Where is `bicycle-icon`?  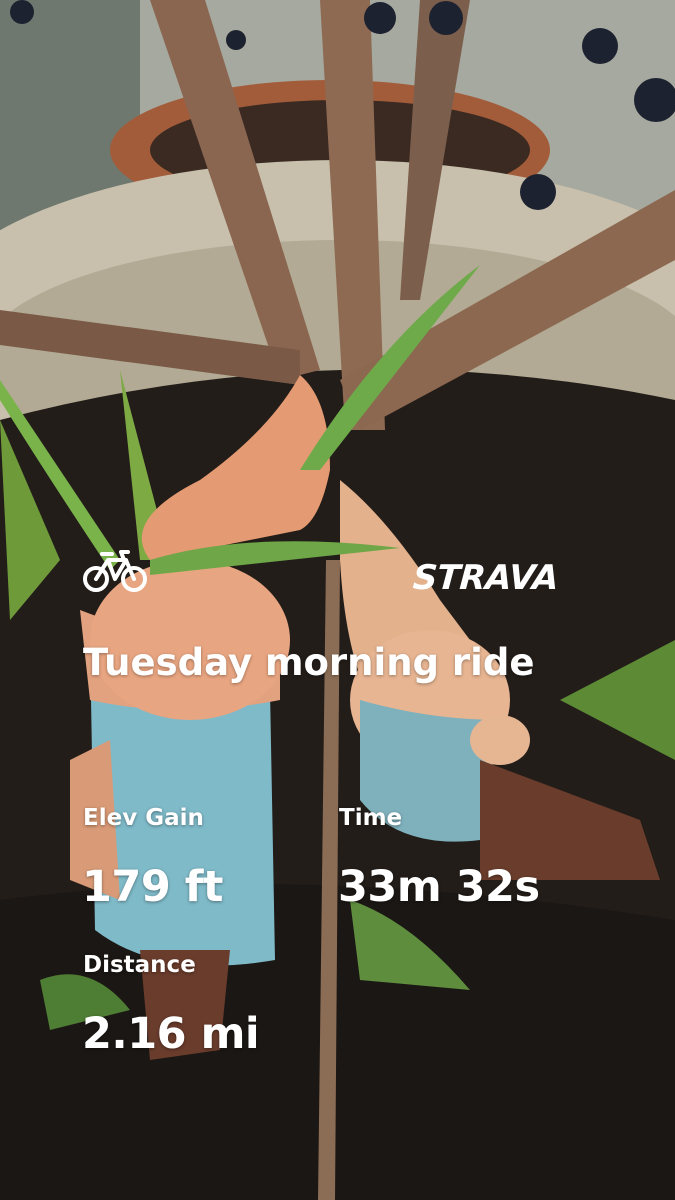
bicycle-icon is located at coordinates (115, 571).